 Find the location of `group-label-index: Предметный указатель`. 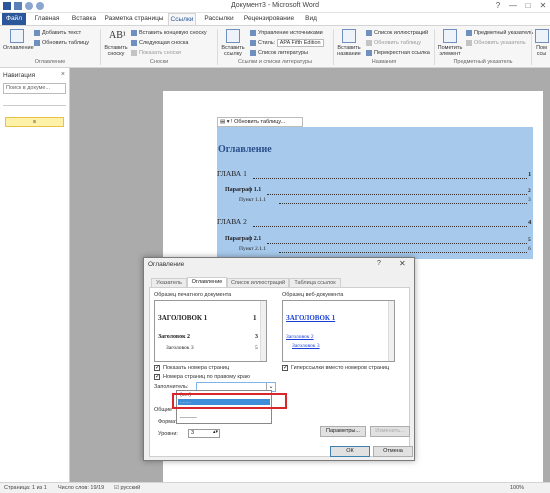

group-label-index: Предметный указатель is located at coordinates (483, 62).